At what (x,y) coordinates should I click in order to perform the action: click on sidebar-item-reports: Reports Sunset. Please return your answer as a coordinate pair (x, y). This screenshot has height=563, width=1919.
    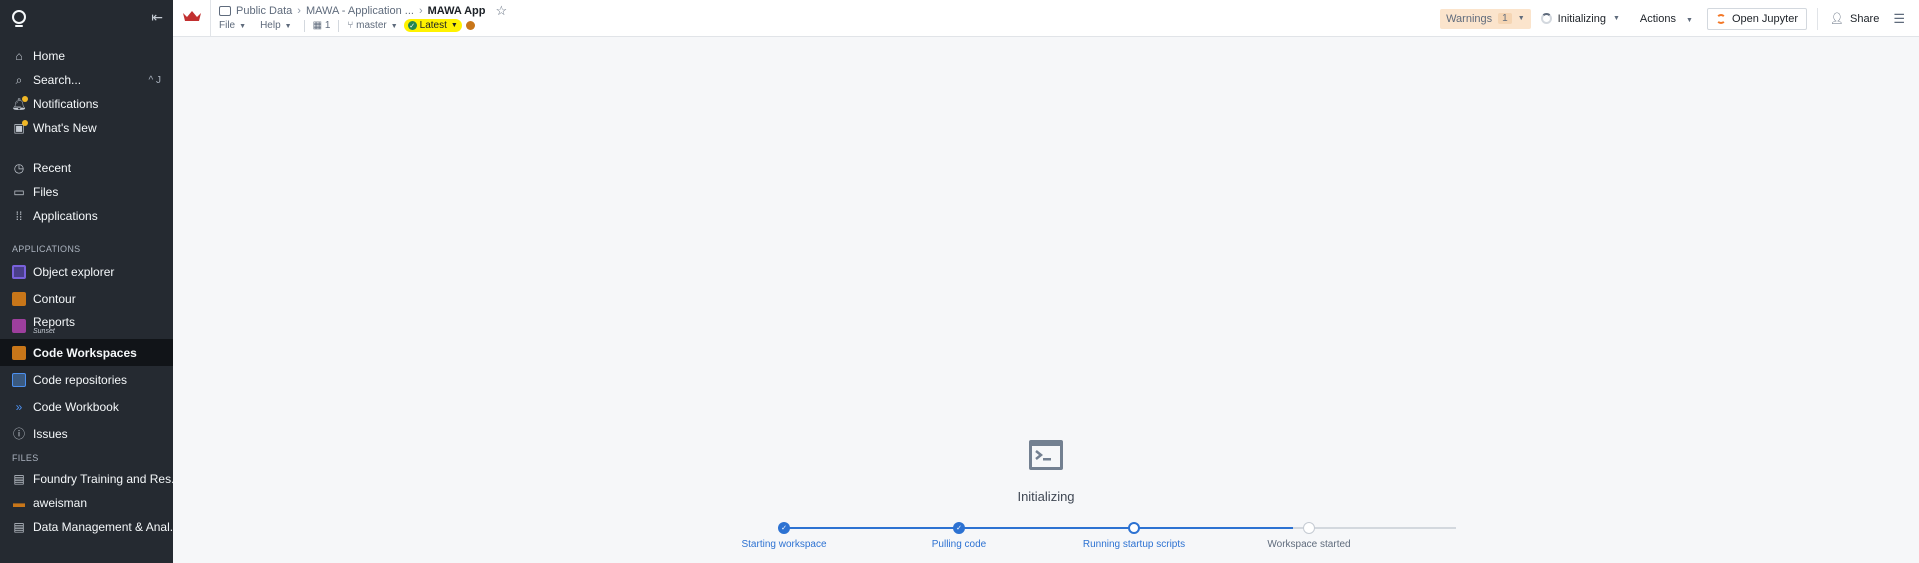
    Looking at the image, I should click on (86, 325).